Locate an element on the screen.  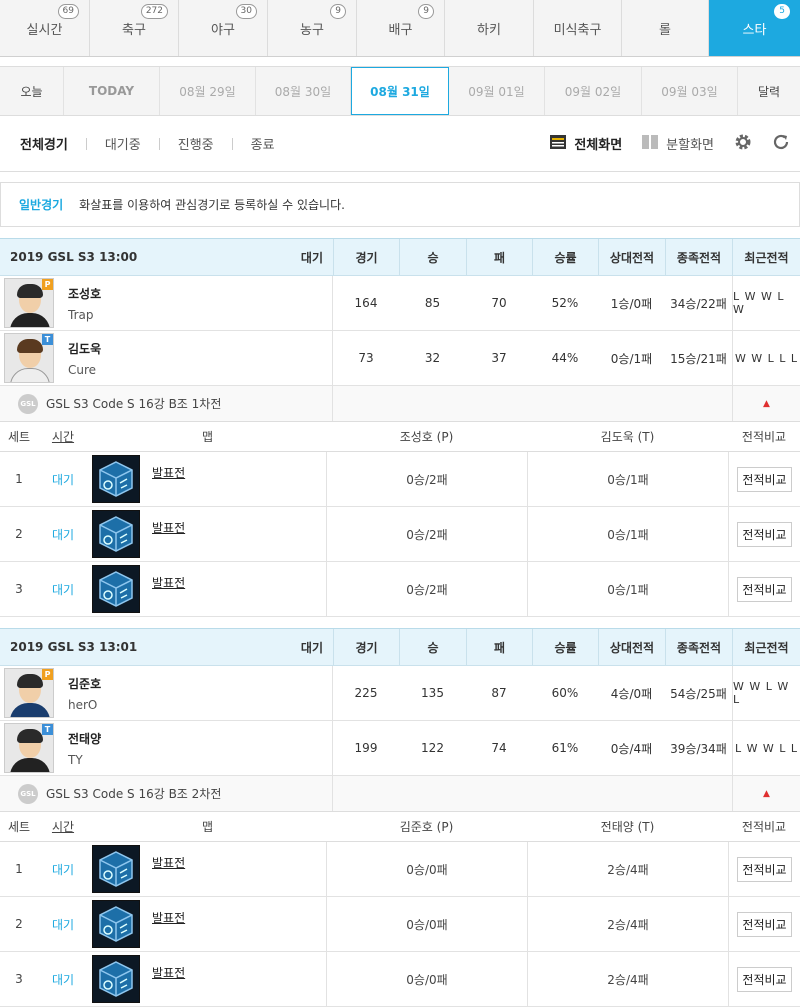
stat-recent: W W L L L is located at coordinates (766, 358).